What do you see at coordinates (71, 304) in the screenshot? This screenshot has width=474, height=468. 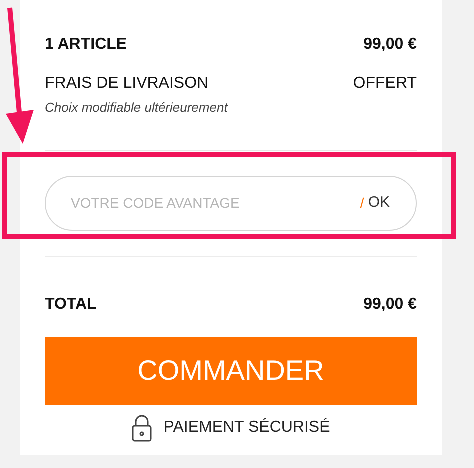 I see `total-label: TOTAL` at bounding box center [71, 304].